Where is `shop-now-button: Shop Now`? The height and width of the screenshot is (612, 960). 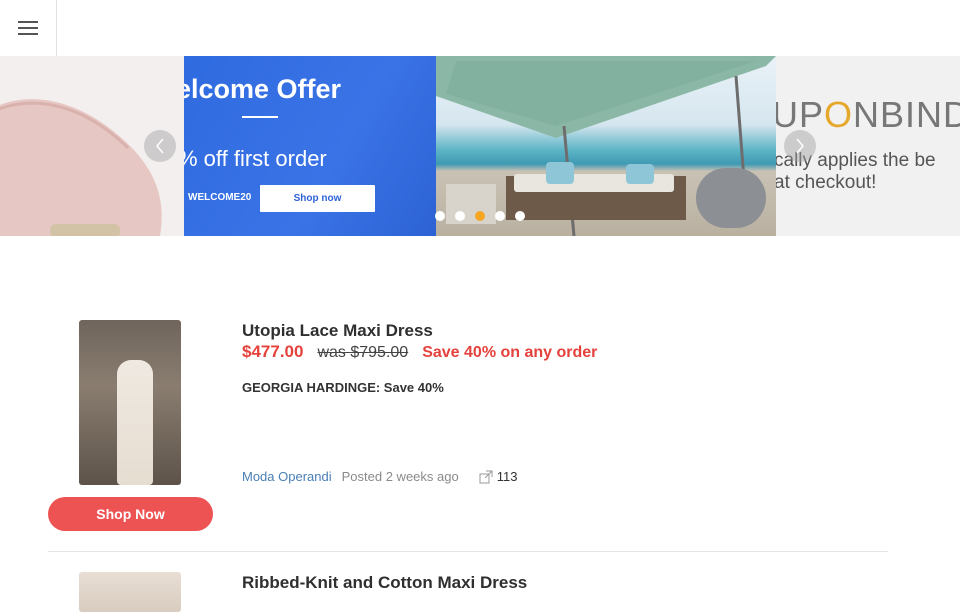 shop-now-button: Shop Now is located at coordinates (130, 514).